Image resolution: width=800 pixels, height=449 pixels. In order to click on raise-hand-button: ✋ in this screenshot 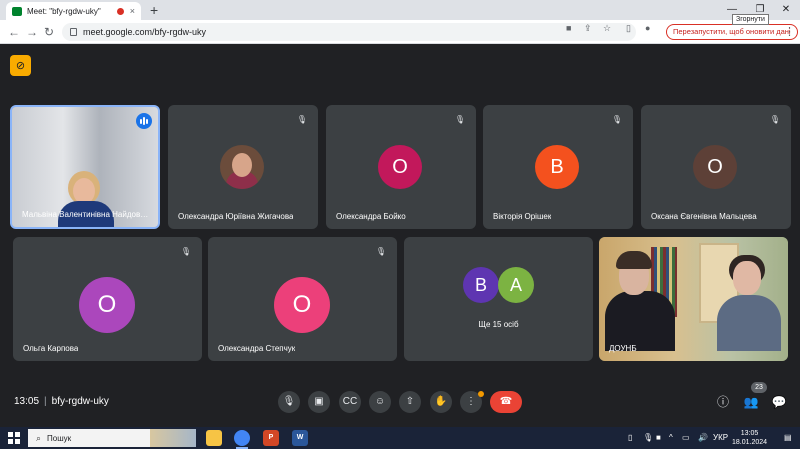, I will do `click(441, 402)`.